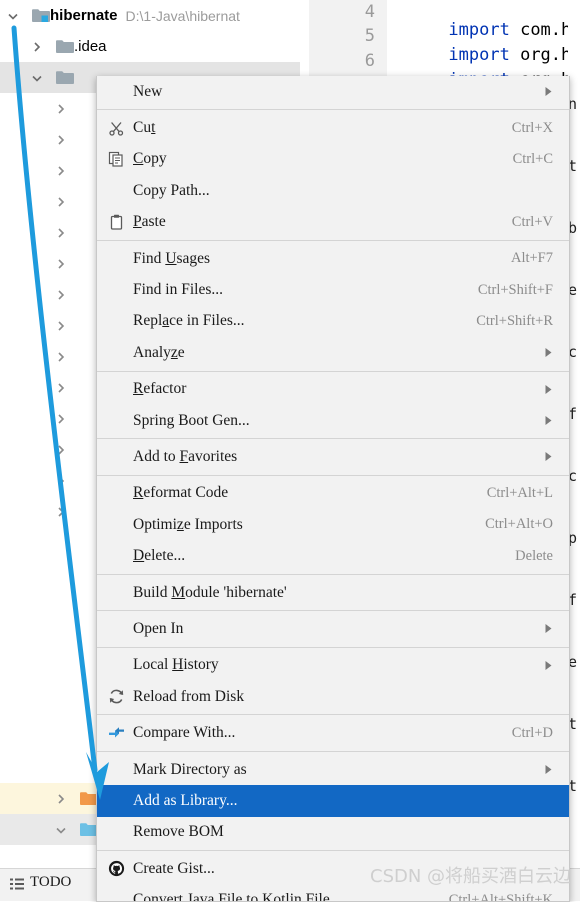  I want to click on menu-item-label: Reformat Code, so click(181, 493).